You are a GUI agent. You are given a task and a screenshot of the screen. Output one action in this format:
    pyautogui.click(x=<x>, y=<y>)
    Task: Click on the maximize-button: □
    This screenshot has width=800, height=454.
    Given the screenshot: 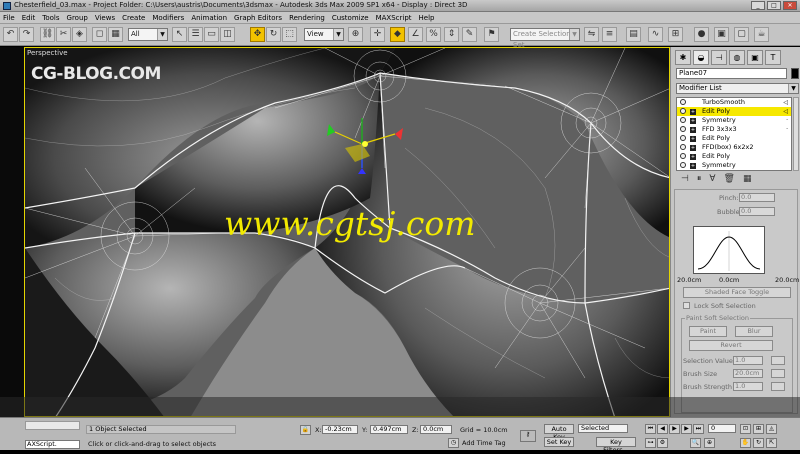 What is the action you would take?
    pyautogui.click(x=774, y=5)
    